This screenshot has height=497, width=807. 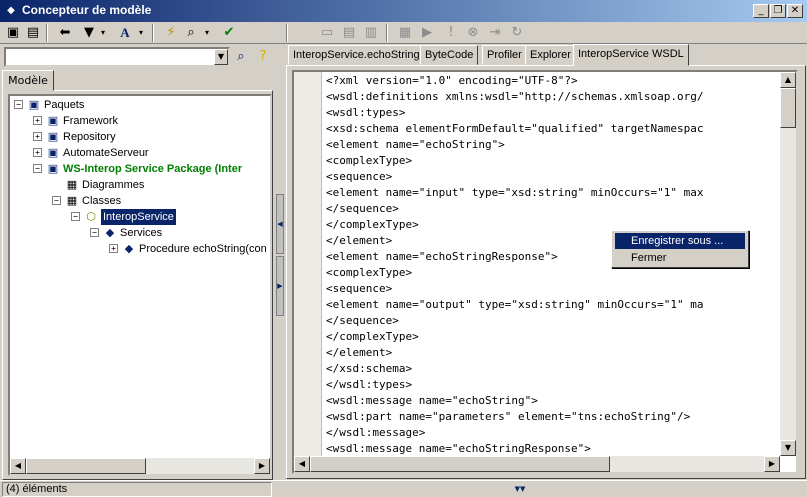 I want to click on title-bar: ◆ Concepteur de modèle _ ❐ ✕, so click(x=403, y=11).